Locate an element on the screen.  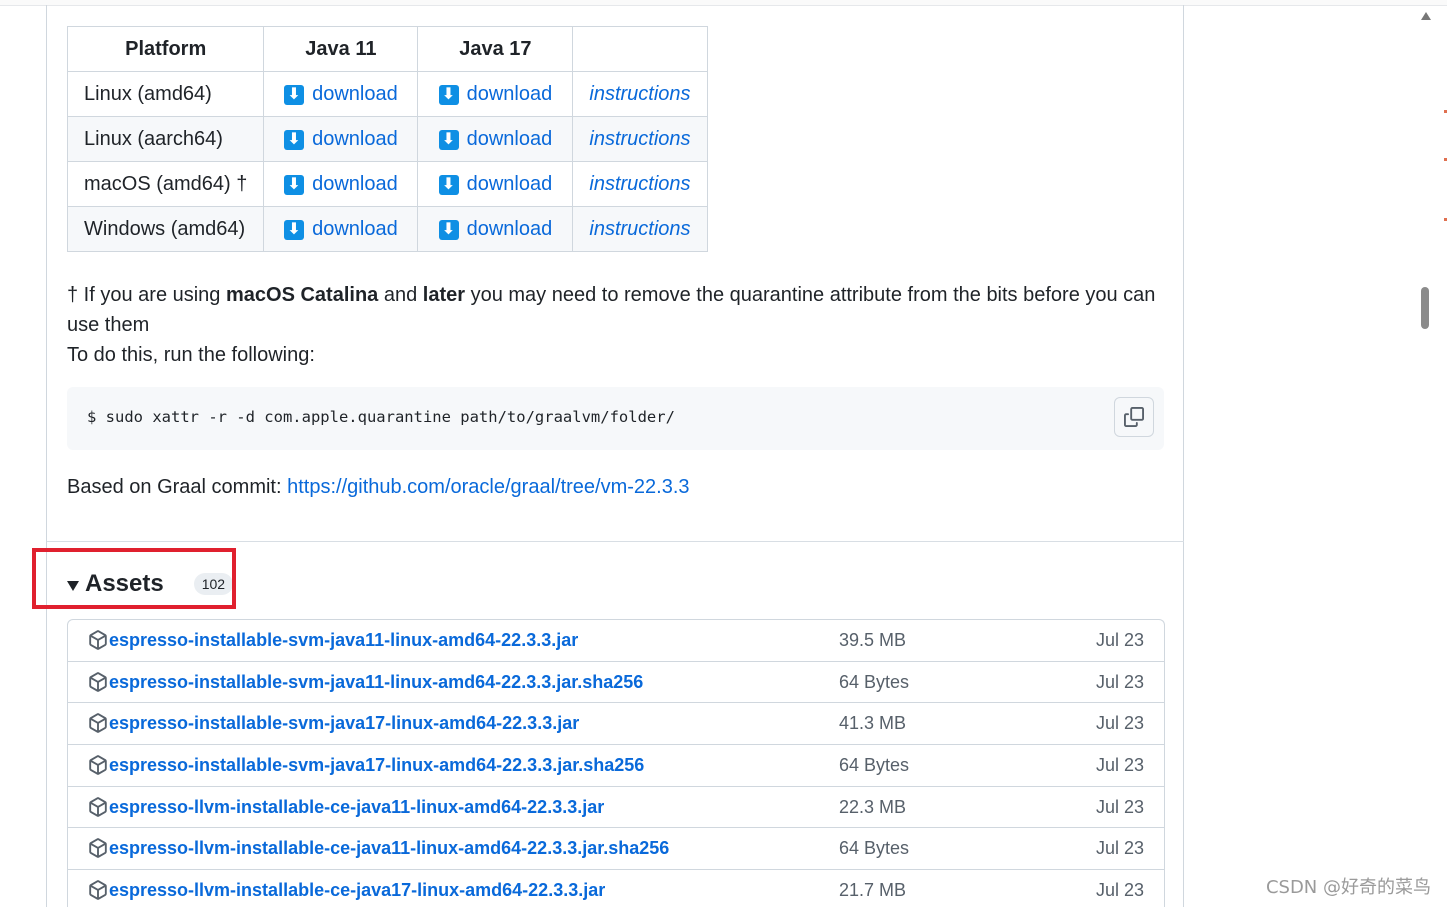
platform-cell: Windows (amd64) is located at coordinates (165, 229).